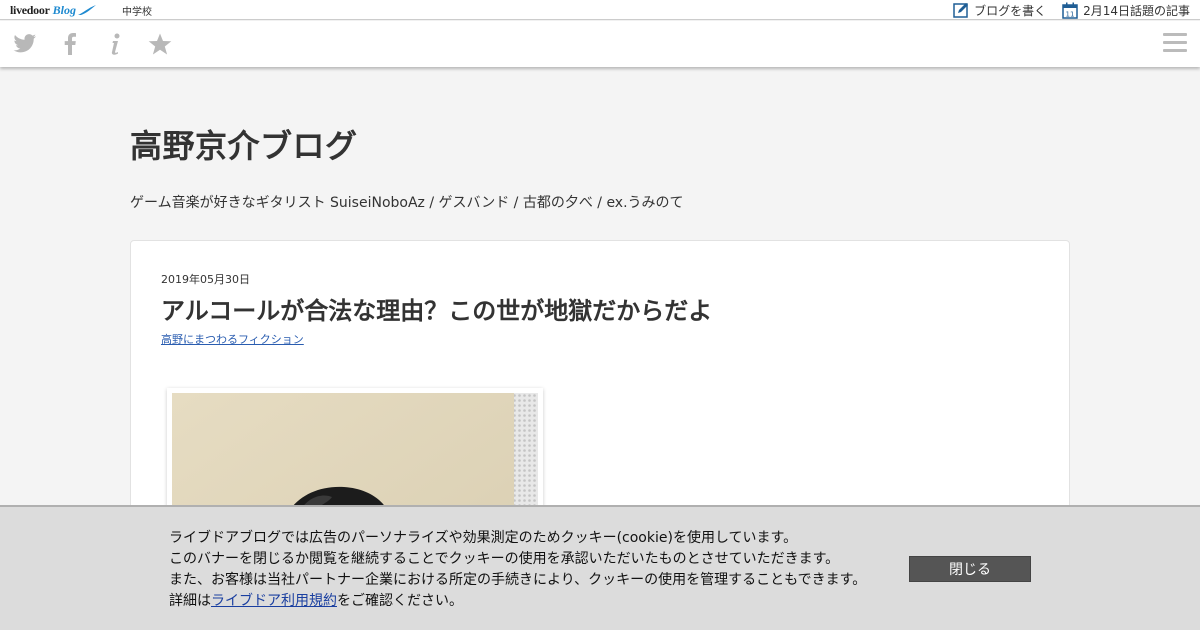  What do you see at coordinates (64, 9) in the screenshot?
I see `logo-blog-text: Blog` at bounding box center [64, 9].